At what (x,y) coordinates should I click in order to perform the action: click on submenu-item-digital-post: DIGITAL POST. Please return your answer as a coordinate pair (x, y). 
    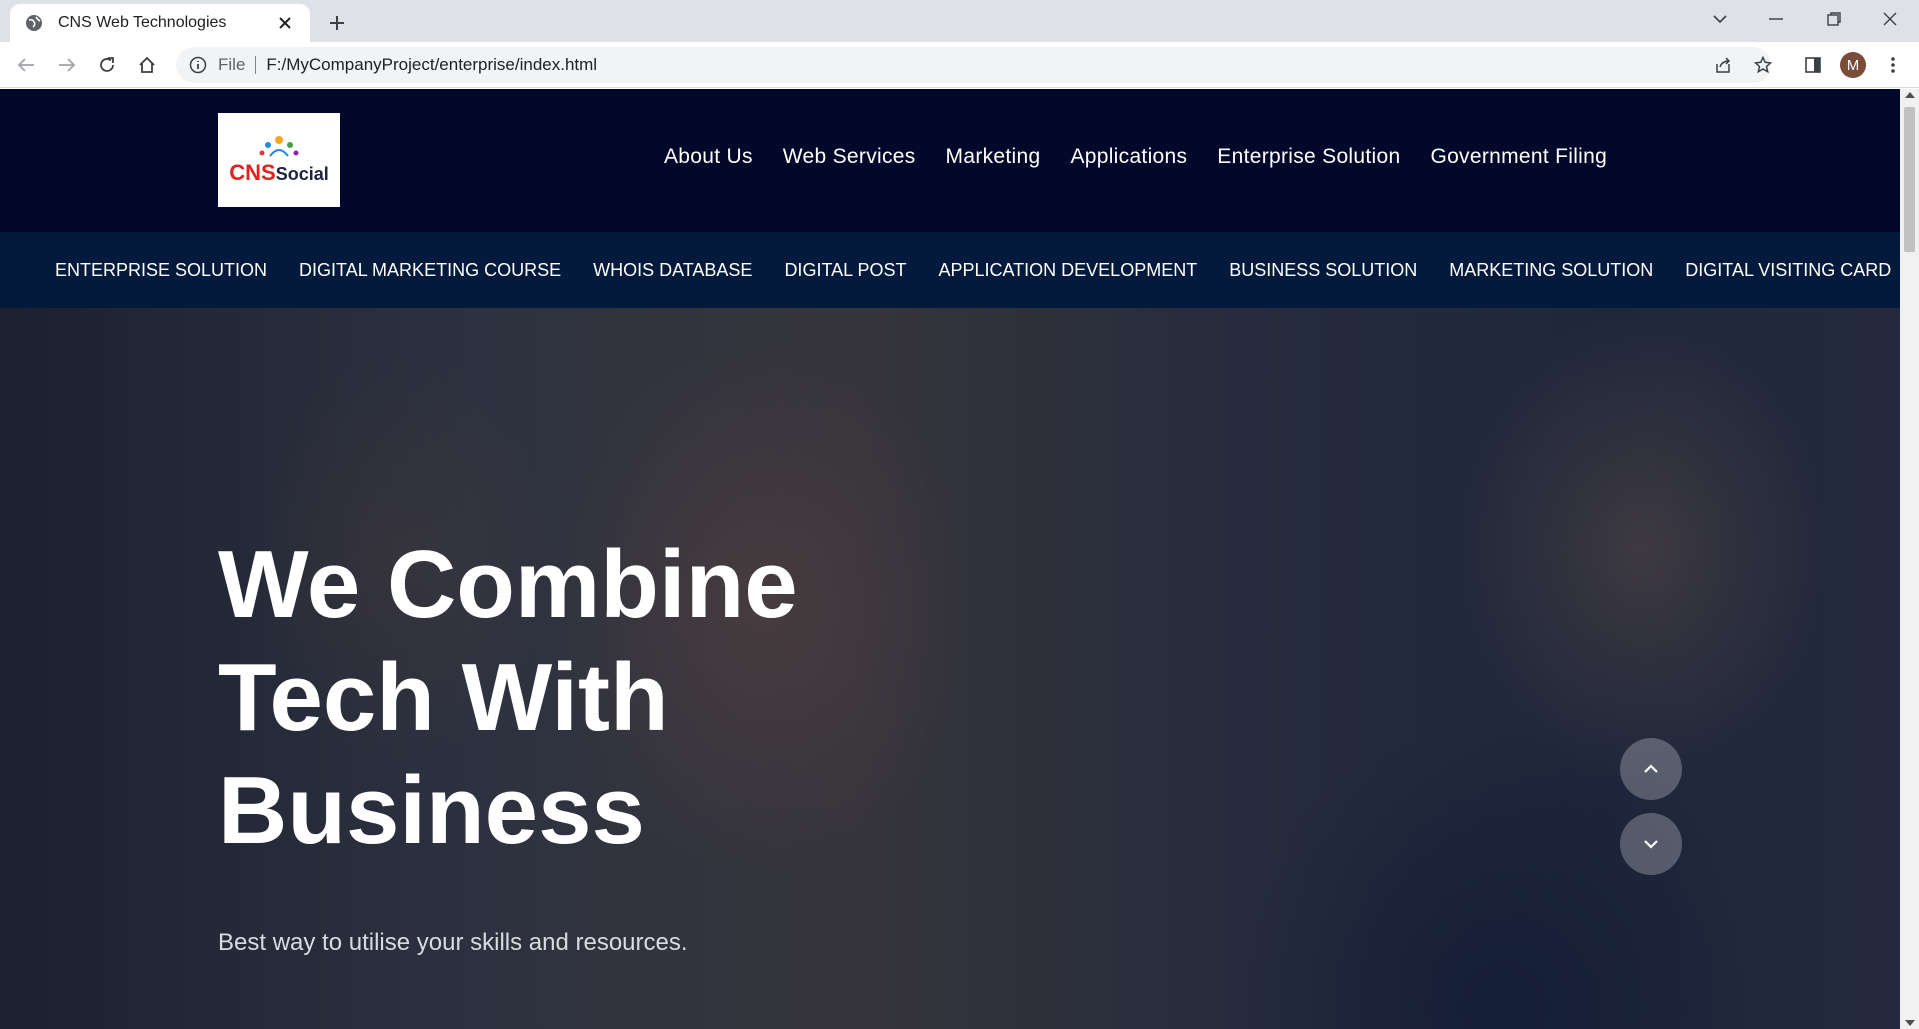
    Looking at the image, I should click on (845, 270).